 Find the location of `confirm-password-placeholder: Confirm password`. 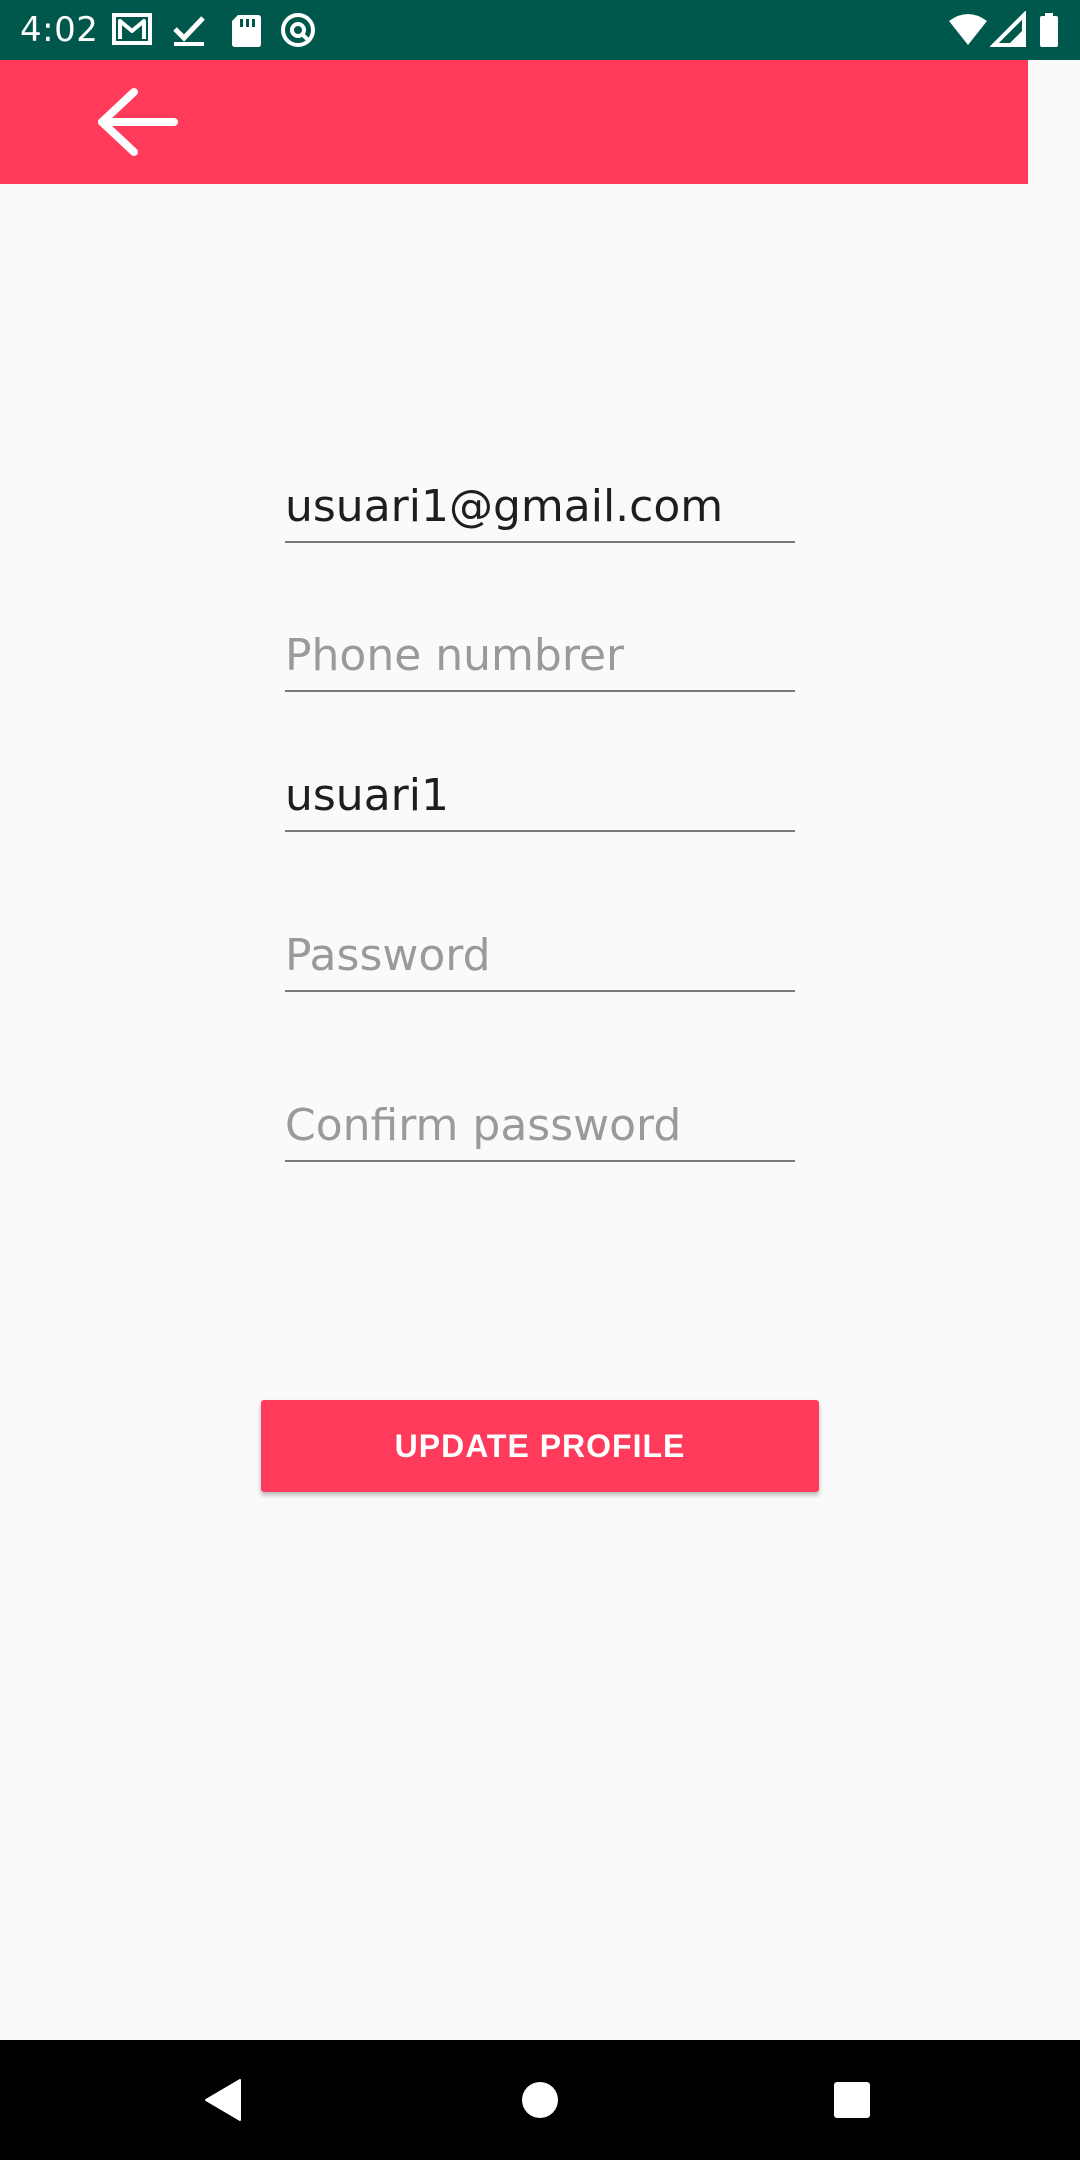

confirm-password-placeholder: Confirm password is located at coordinates (483, 1125).